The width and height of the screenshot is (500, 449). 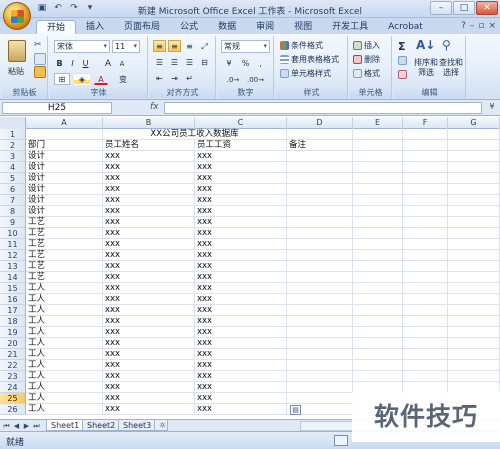 What do you see at coordinates (320, 123) in the screenshot?
I see `column-header-d: D` at bounding box center [320, 123].